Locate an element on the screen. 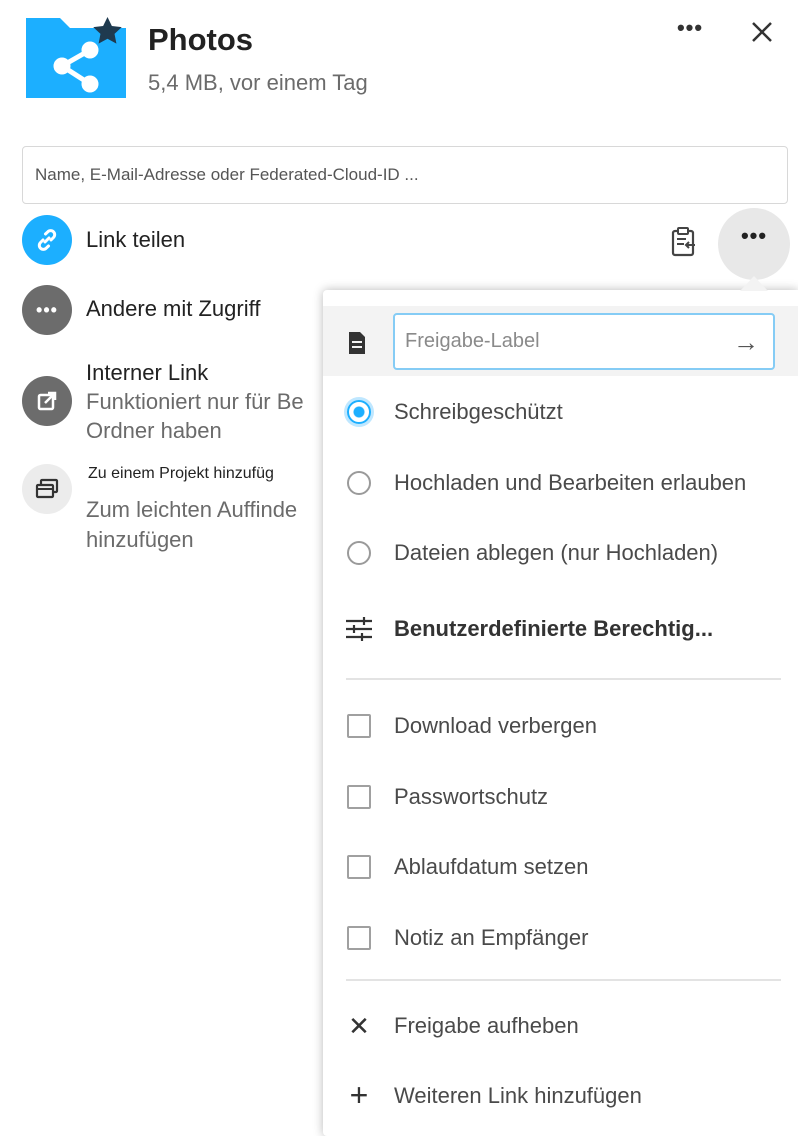 This screenshot has width=798, height=1136. unshare-button: Freigabe aufheben is located at coordinates (486, 1026).